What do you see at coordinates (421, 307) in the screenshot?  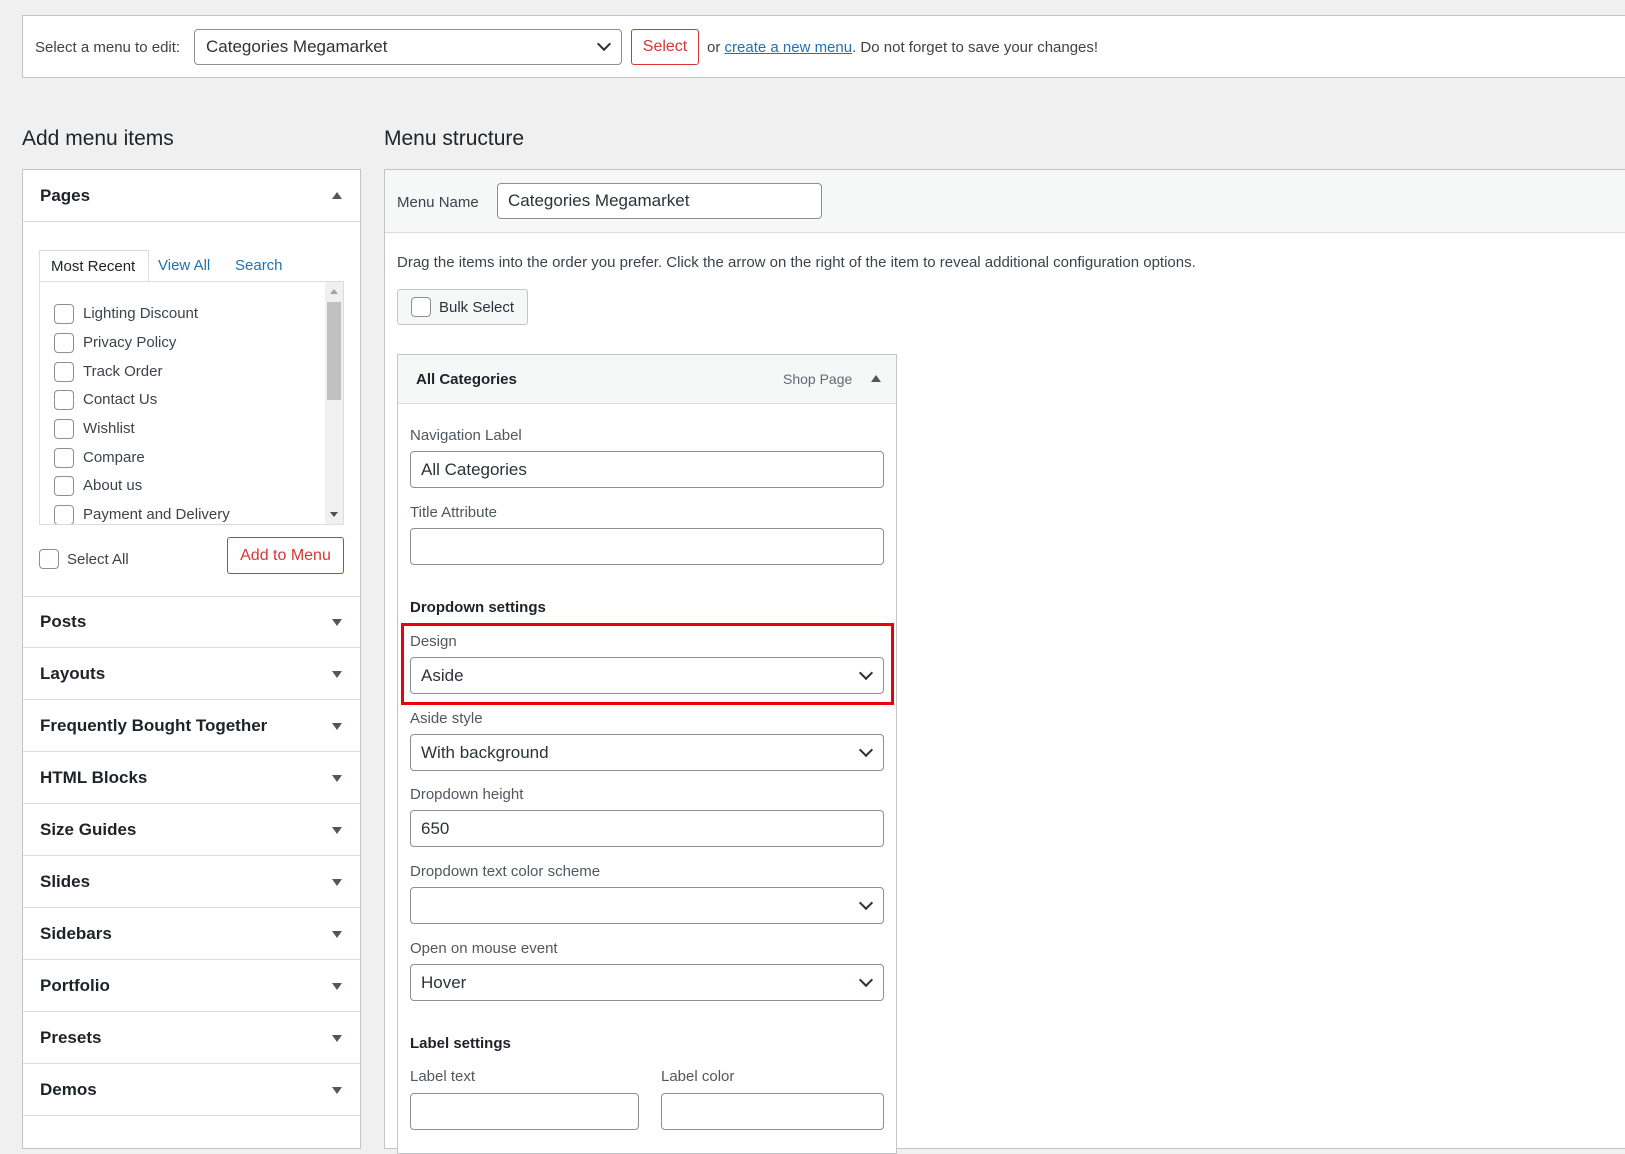 I see `bulk-select-checkbox` at bounding box center [421, 307].